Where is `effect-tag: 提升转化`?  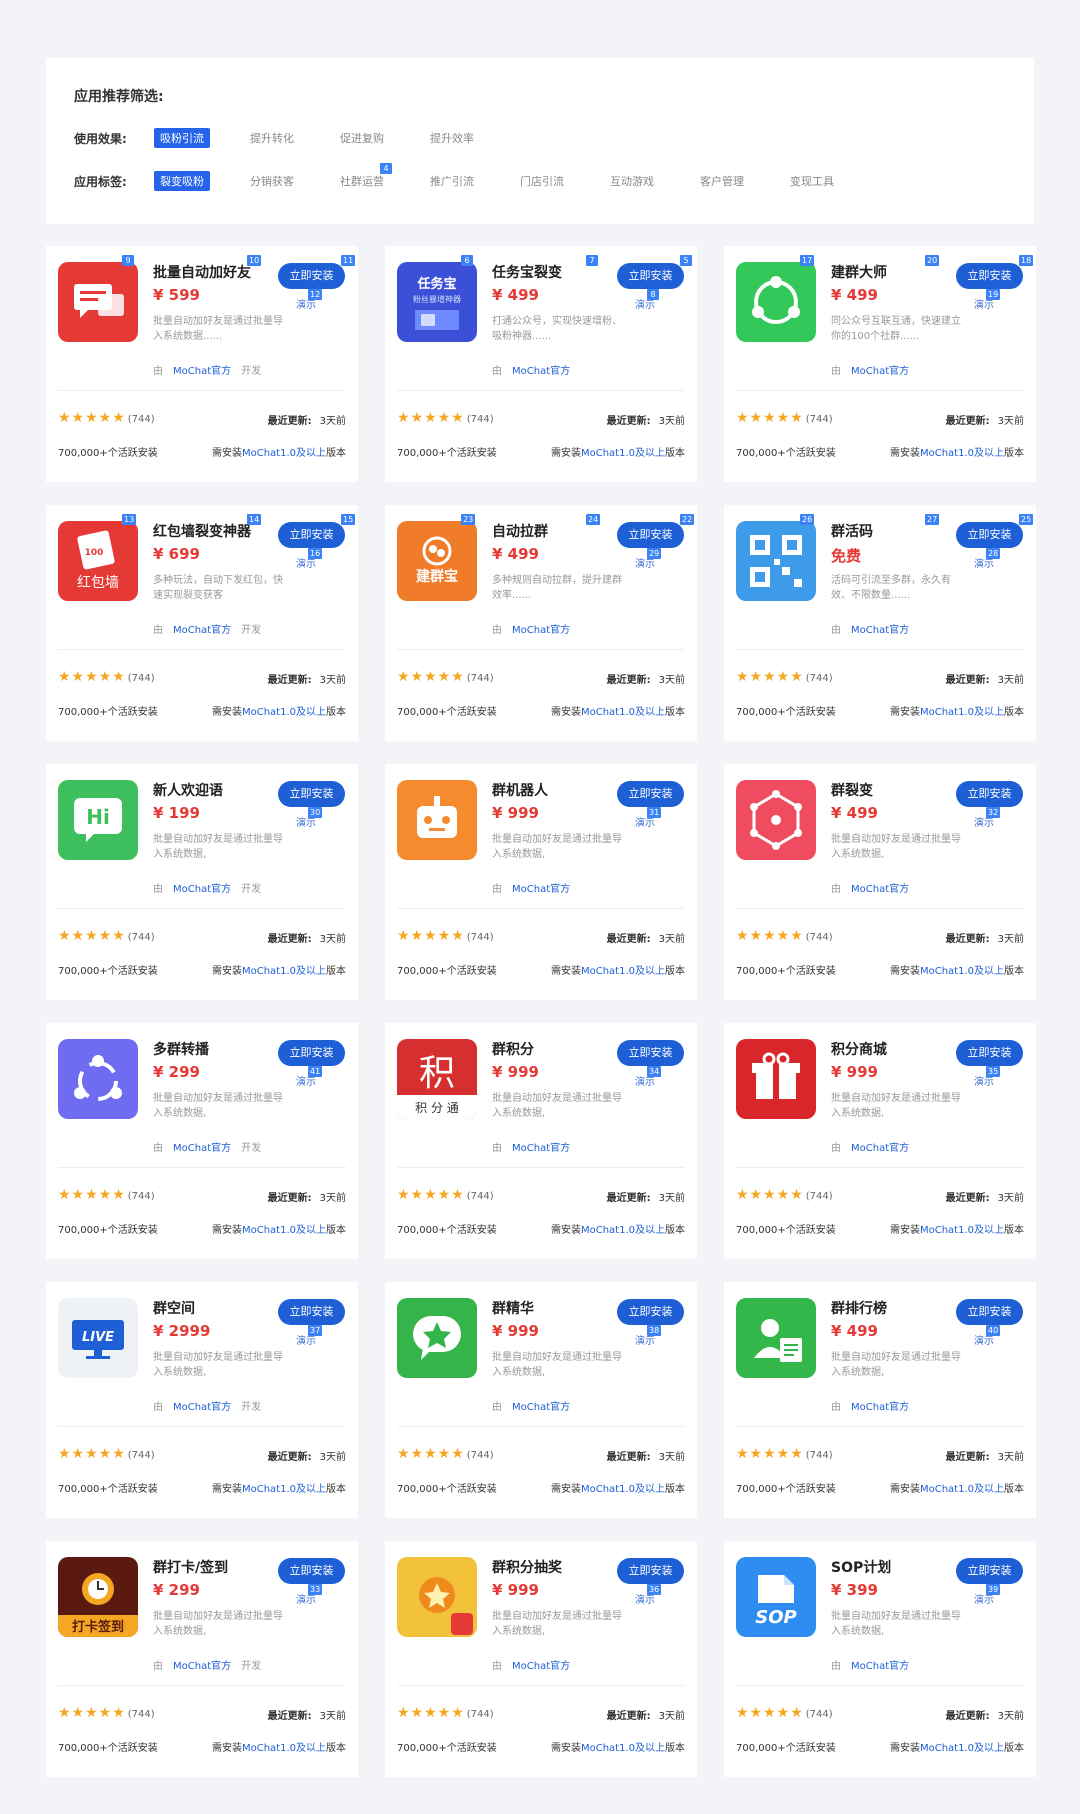
effect-tag: 提升转化 is located at coordinates (272, 138).